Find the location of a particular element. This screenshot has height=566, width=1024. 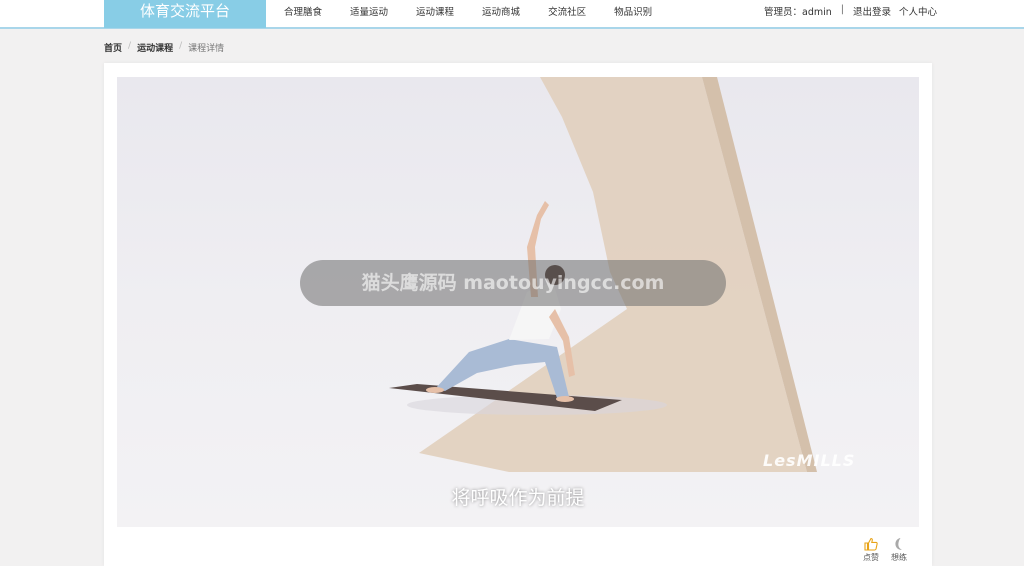

breadcrumb: 首页 / 运动课程 / 课程详情 is located at coordinates (164, 47).